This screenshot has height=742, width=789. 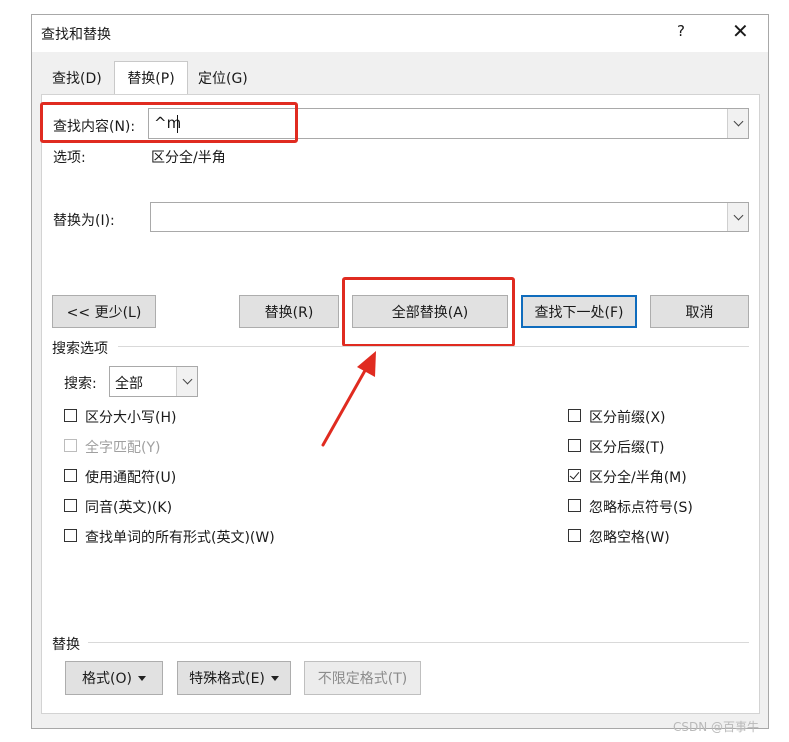 I want to click on search-options-header: 搜索选项, so click(x=80, y=349).